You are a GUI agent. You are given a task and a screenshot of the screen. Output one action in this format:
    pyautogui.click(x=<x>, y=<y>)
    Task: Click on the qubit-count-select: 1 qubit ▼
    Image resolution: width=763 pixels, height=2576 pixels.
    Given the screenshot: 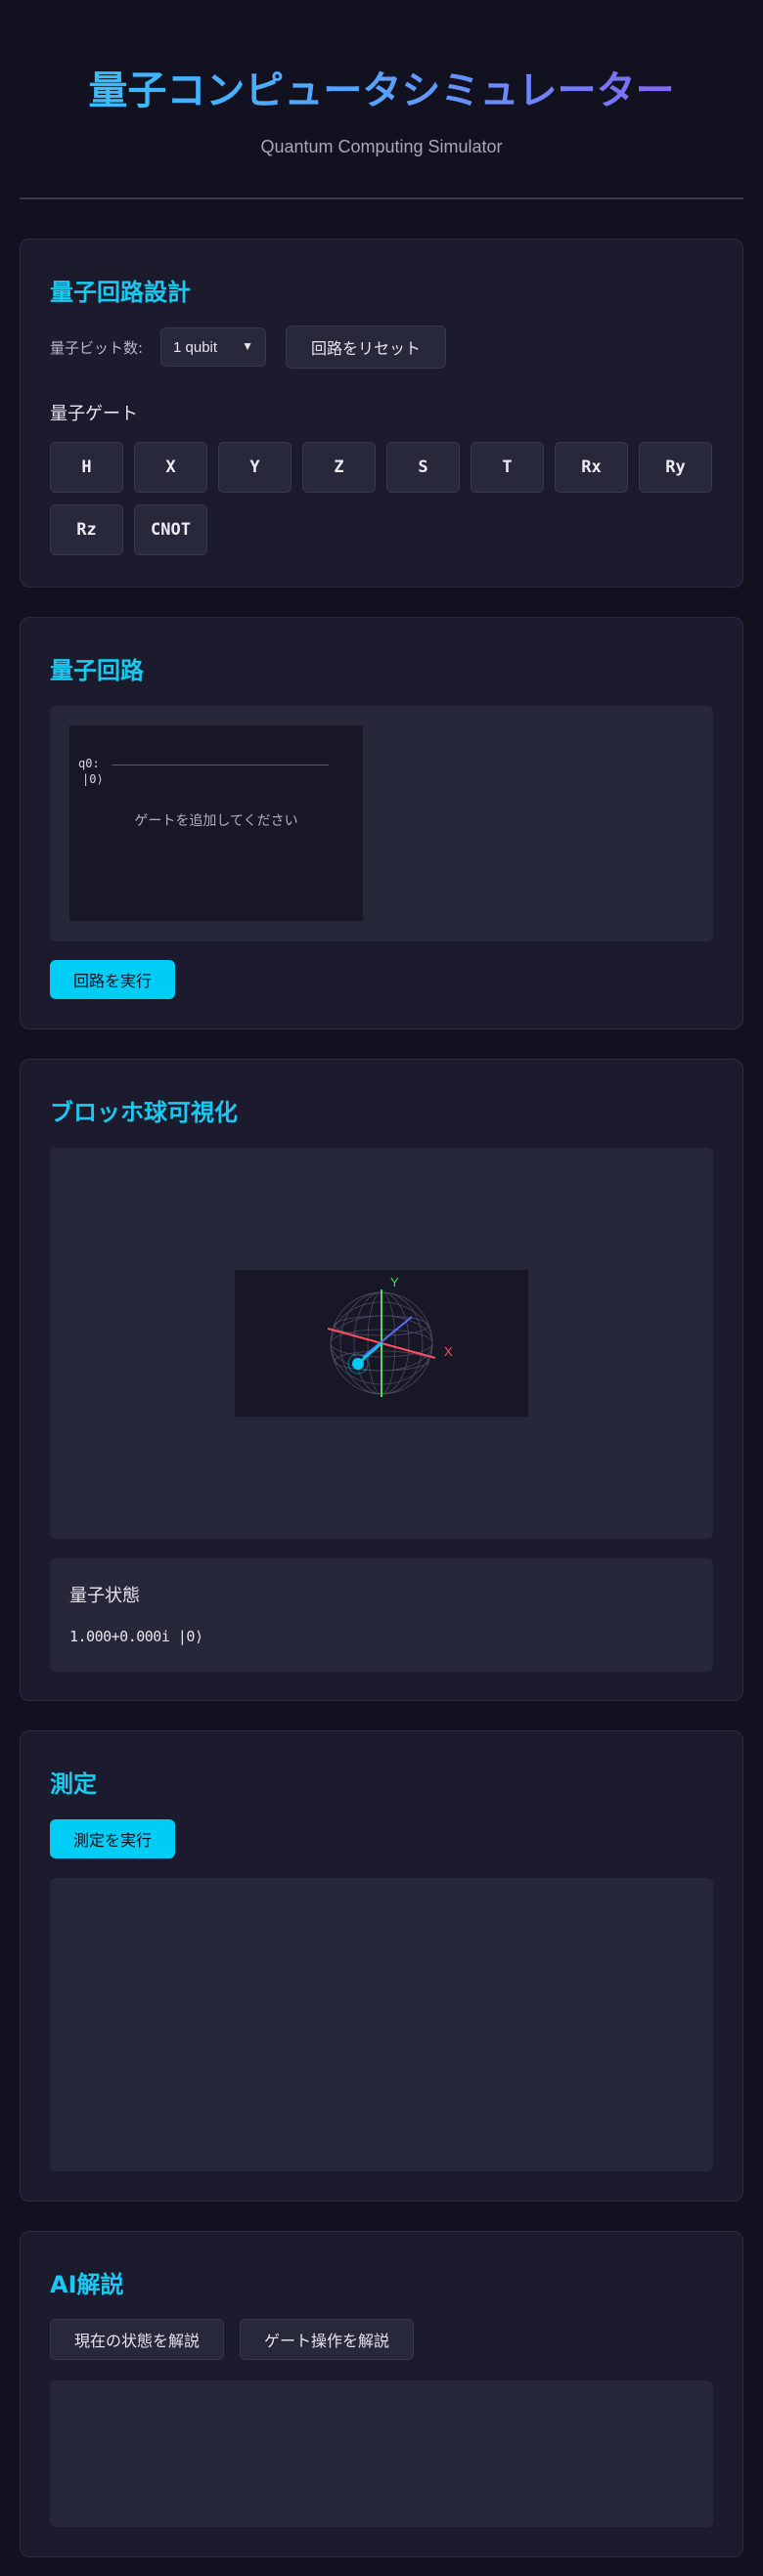 What is the action you would take?
    pyautogui.click(x=213, y=347)
    